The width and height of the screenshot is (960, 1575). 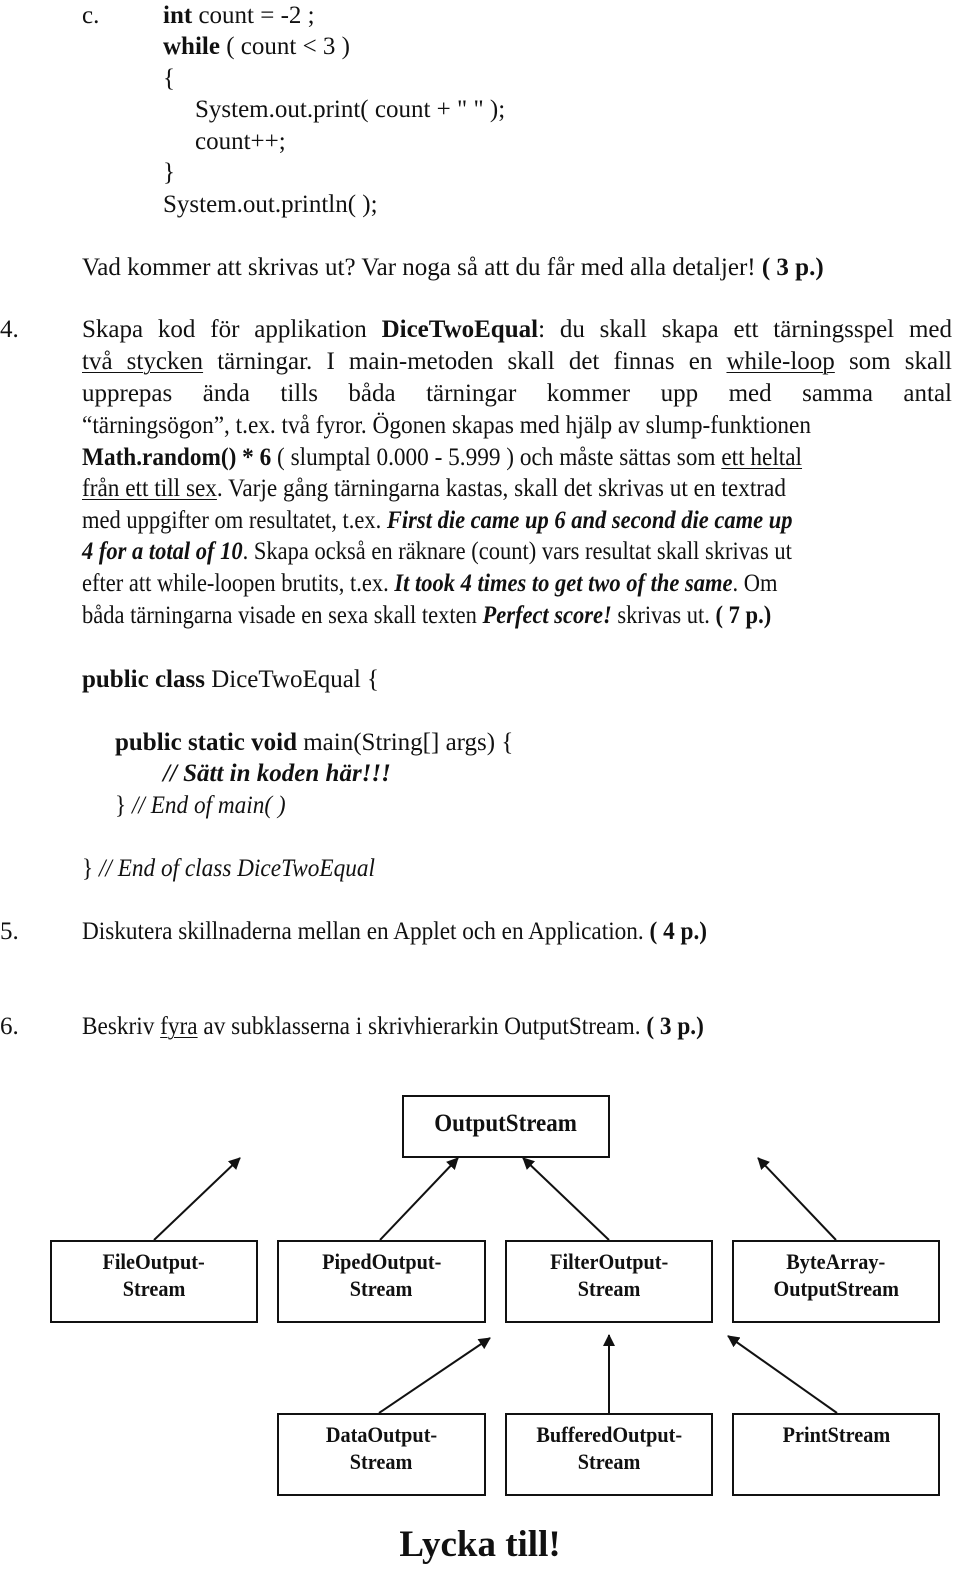 I want to click on code-line-4: System.out.print( count + " " );, so click(x=350, y=109).